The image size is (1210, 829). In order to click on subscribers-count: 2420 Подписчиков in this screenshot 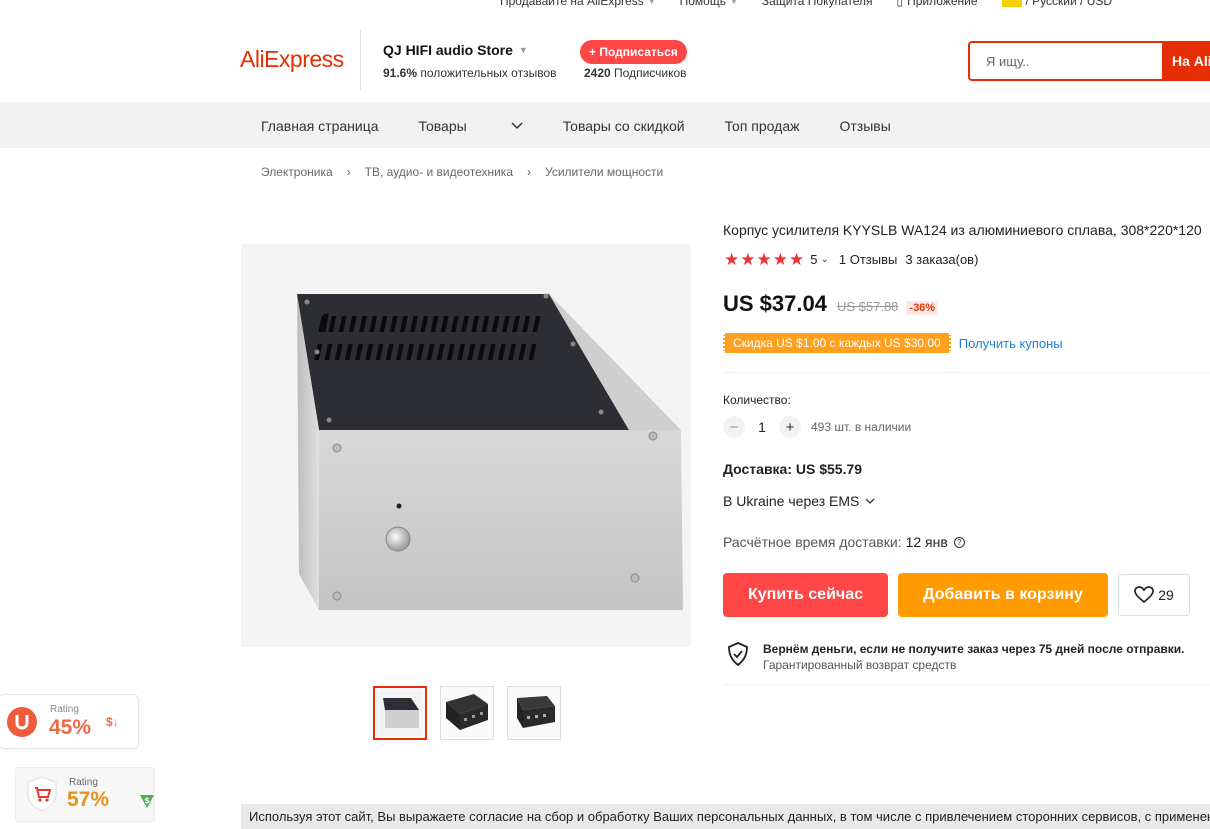, I will do `click(635, 73)`.